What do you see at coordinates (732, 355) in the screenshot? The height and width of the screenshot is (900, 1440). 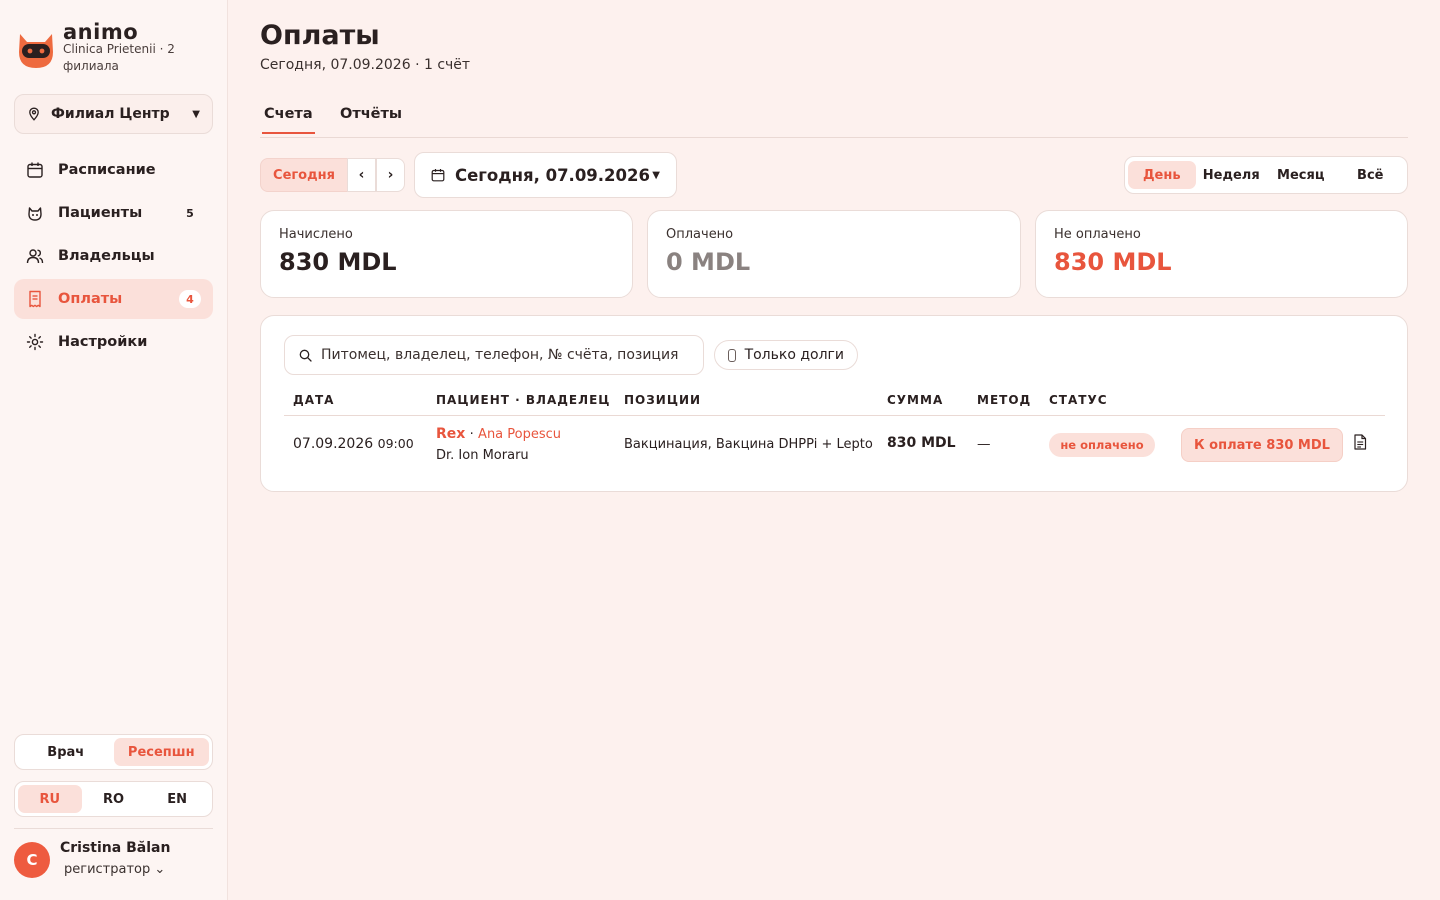 I see `debts-only-checkbox` at bounding box center [732, 355].